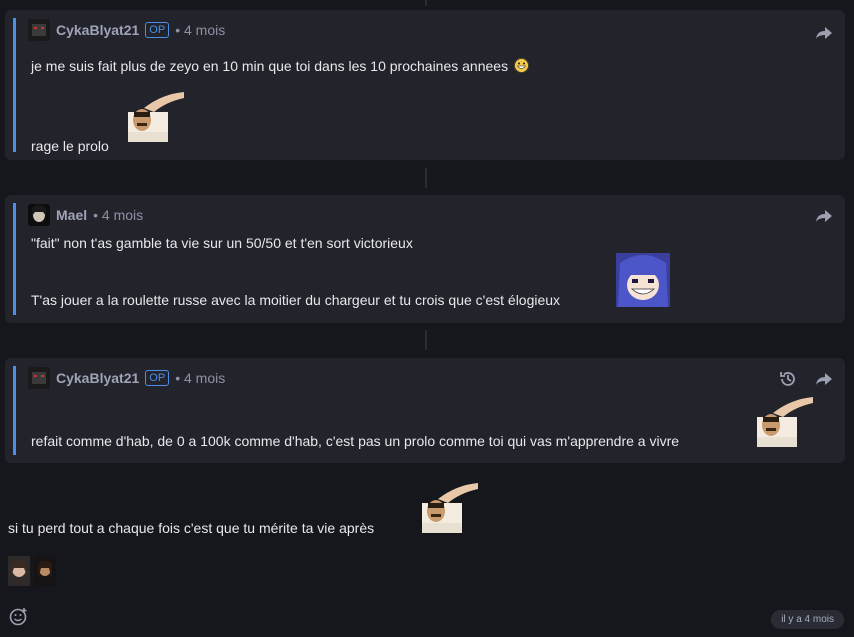 The image size is (854, 637). Describe the element at coordinates (643, 282) in the screenshot. I see `anime-girl-sticker` at that location.